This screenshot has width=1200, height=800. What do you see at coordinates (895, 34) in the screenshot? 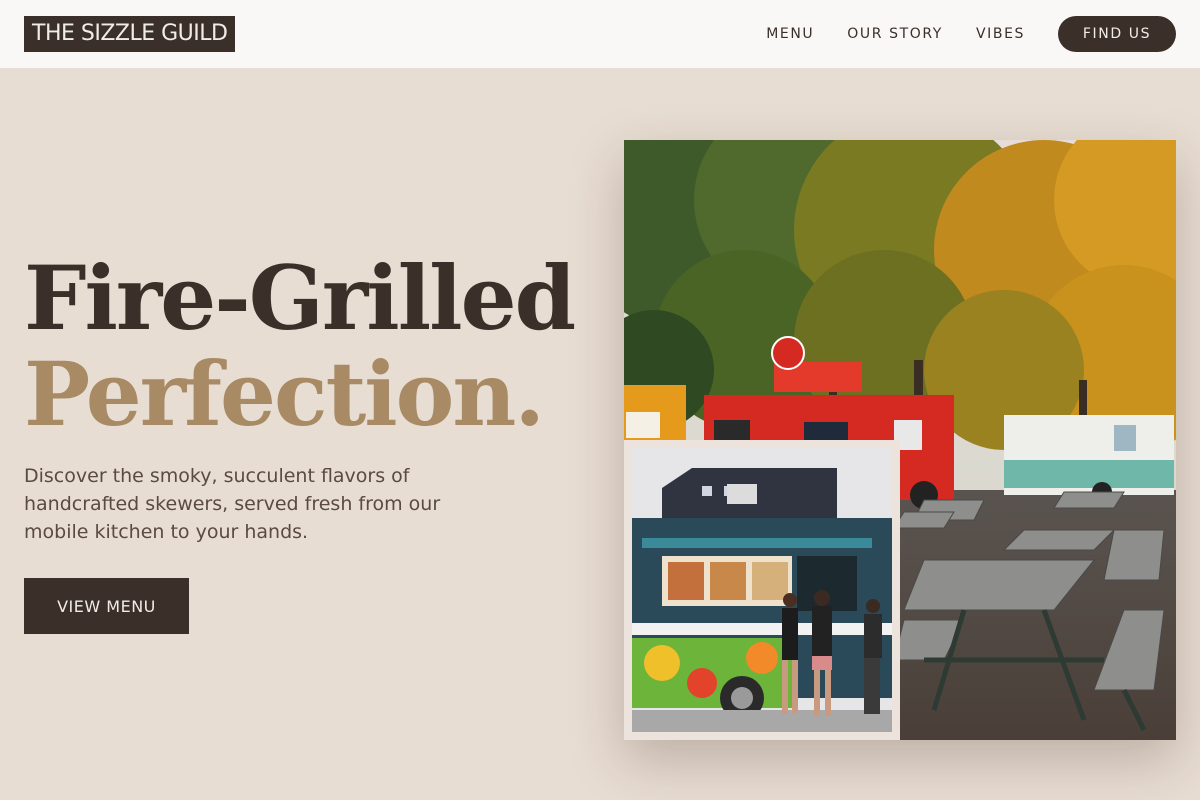
I see `nav-link-our-story: OUR STORY` at bounding box center [895, 34].